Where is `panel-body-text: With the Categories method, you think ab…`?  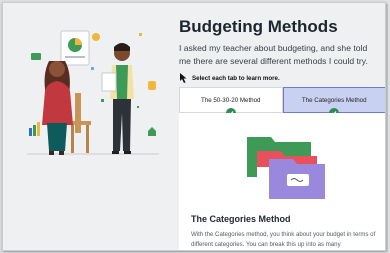
panel-body-text: With the Categories method, you think ab… is located at coordinates (283, 239).